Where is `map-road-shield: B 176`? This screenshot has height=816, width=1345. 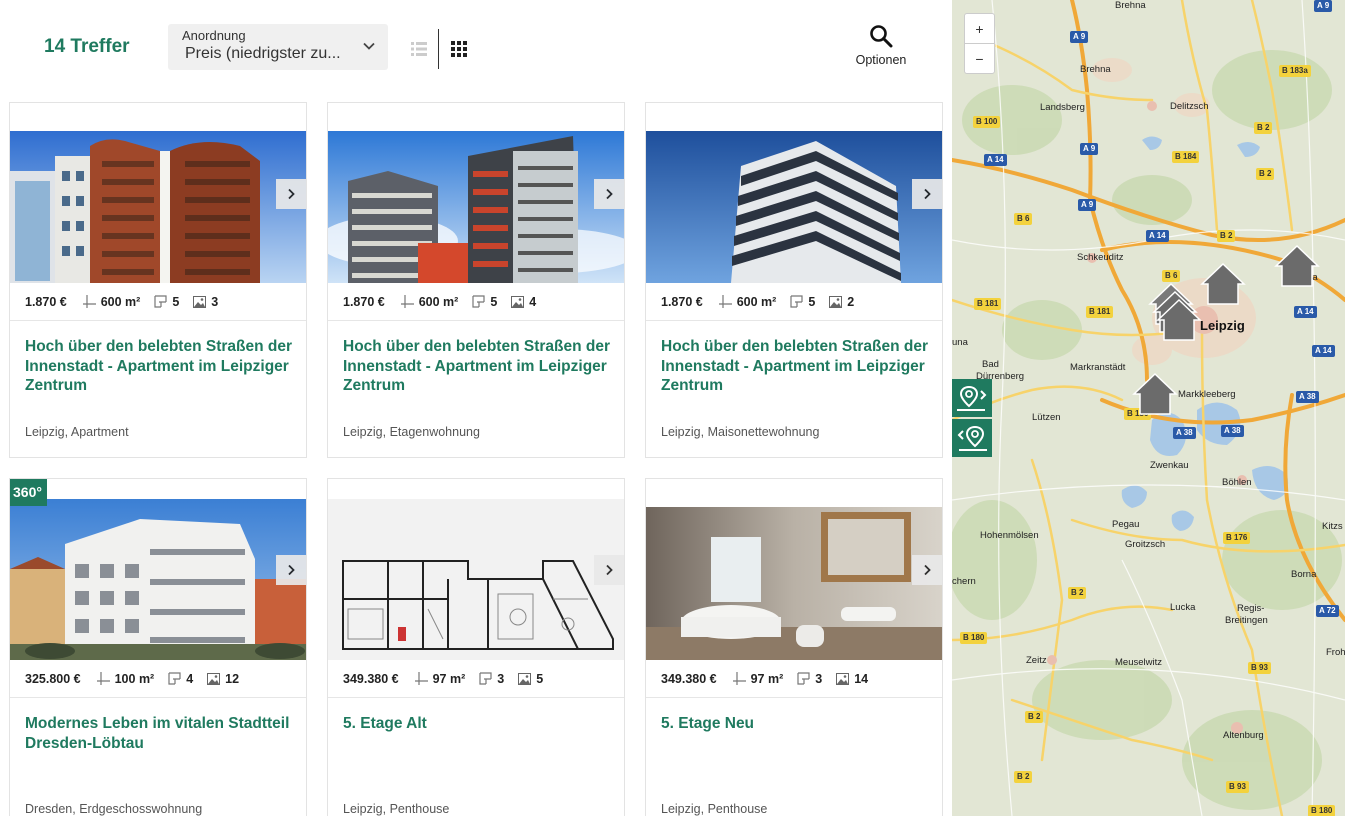 map-road-shield: B 176 is located at coordinates (1237, 538).